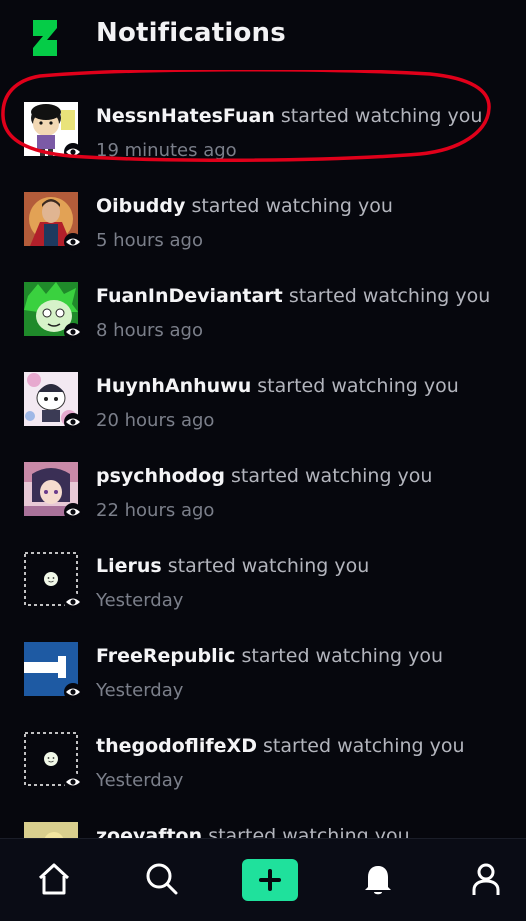 The width and height of the screenshot is (526, 921). I want to click on bell-icon, so click(378, 879).